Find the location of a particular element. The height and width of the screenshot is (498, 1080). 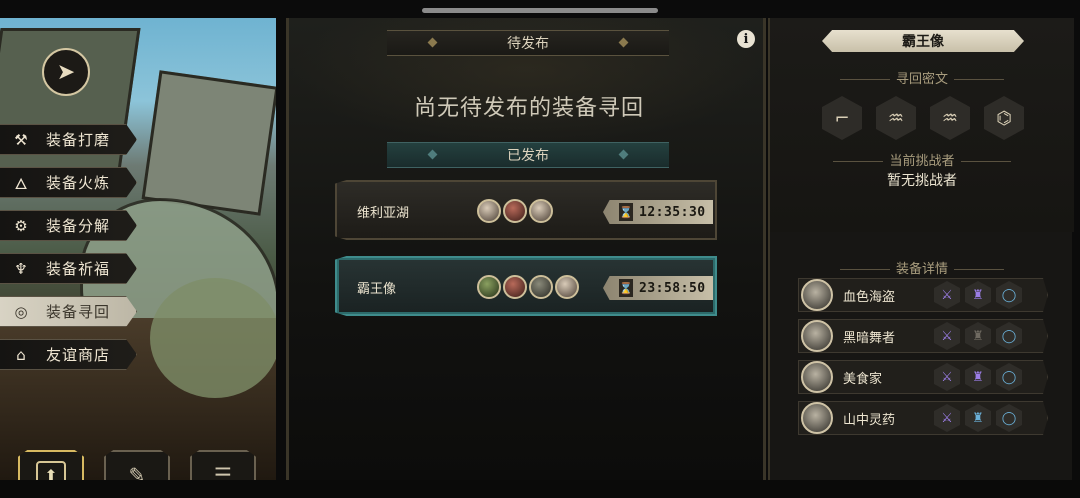

left-menu: ⚒ 装备打磨 🜂 装备火炼 ⚙ 装备分解 ♆ 装备祈福 ◎ 装备寻回 ⌂ 友谊商店 is located at coordinates (70, 253).